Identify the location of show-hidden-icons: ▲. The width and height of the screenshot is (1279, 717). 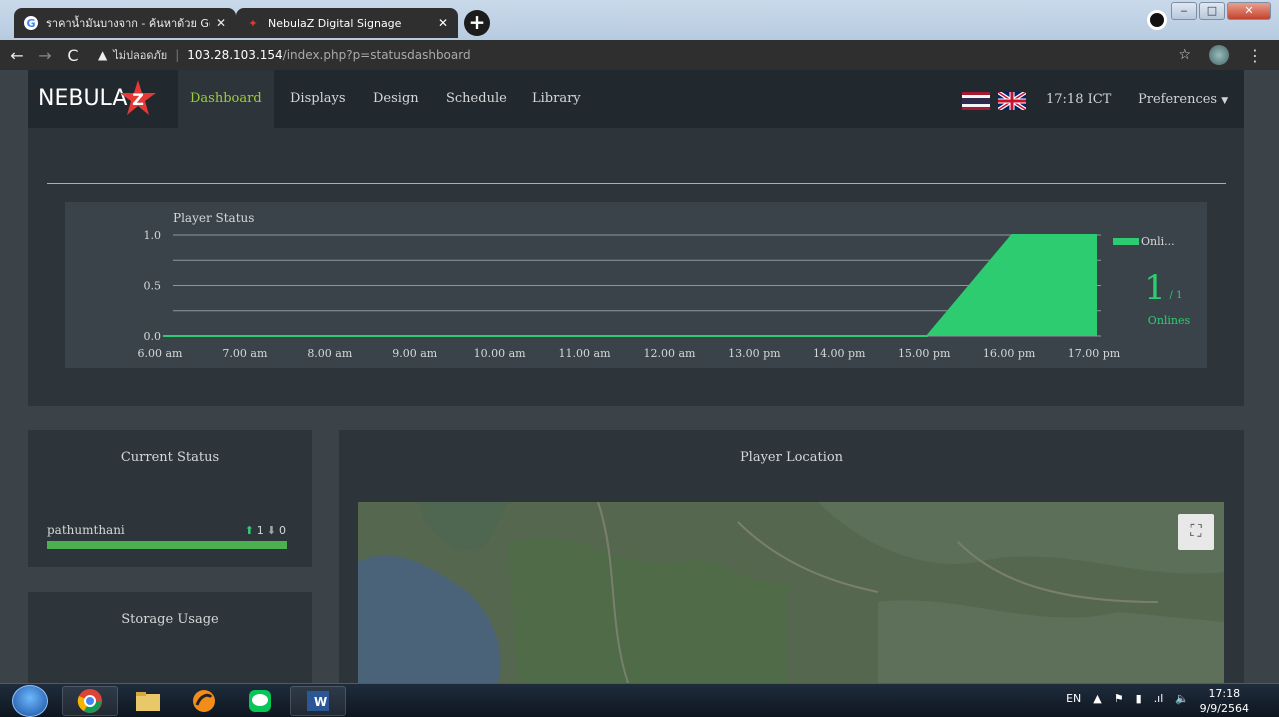
(1097, 698).